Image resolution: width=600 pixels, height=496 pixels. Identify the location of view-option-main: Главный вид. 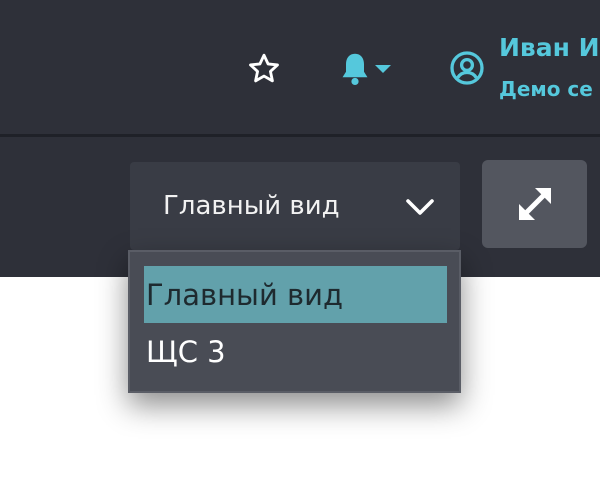
(295, 294).